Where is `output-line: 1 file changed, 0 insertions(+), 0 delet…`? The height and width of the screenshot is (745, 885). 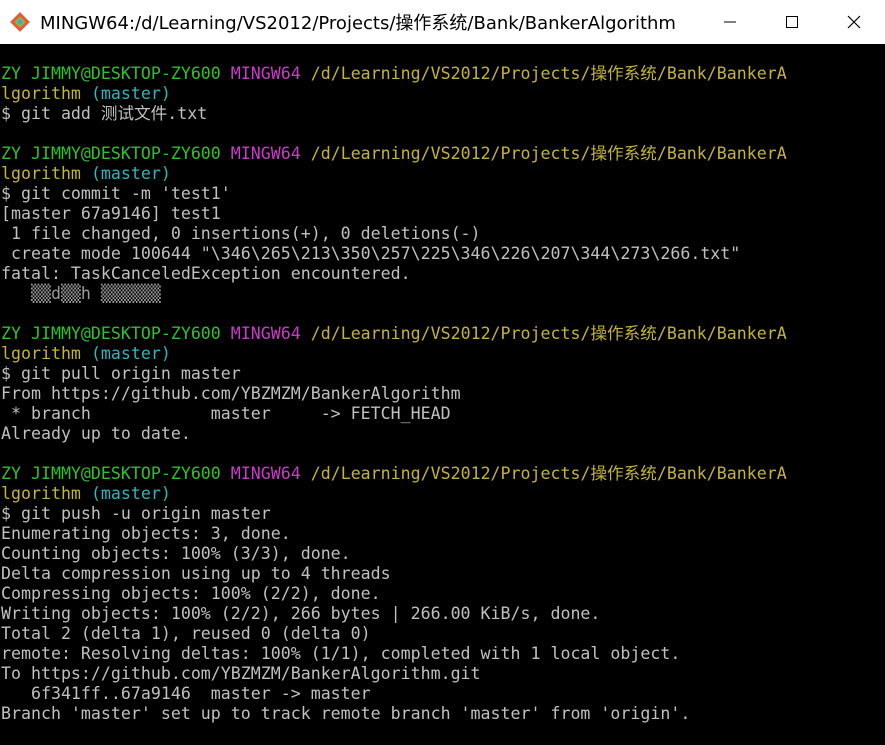
output-line: 1 file changed, 0 insertions(+), 0 delet… is located at coordinates (442, 234).